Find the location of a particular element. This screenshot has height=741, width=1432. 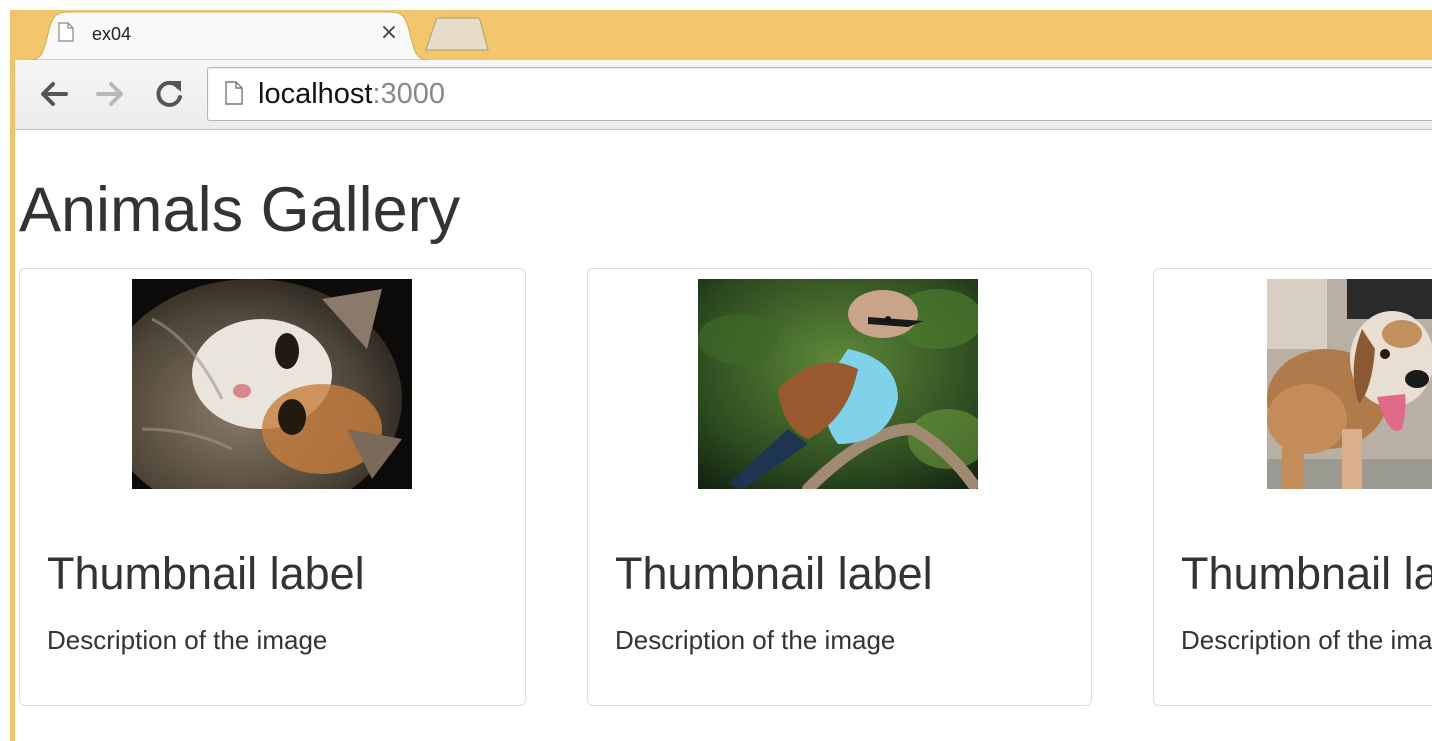

tab-title: ex04 is located at coordinates (111, 34).